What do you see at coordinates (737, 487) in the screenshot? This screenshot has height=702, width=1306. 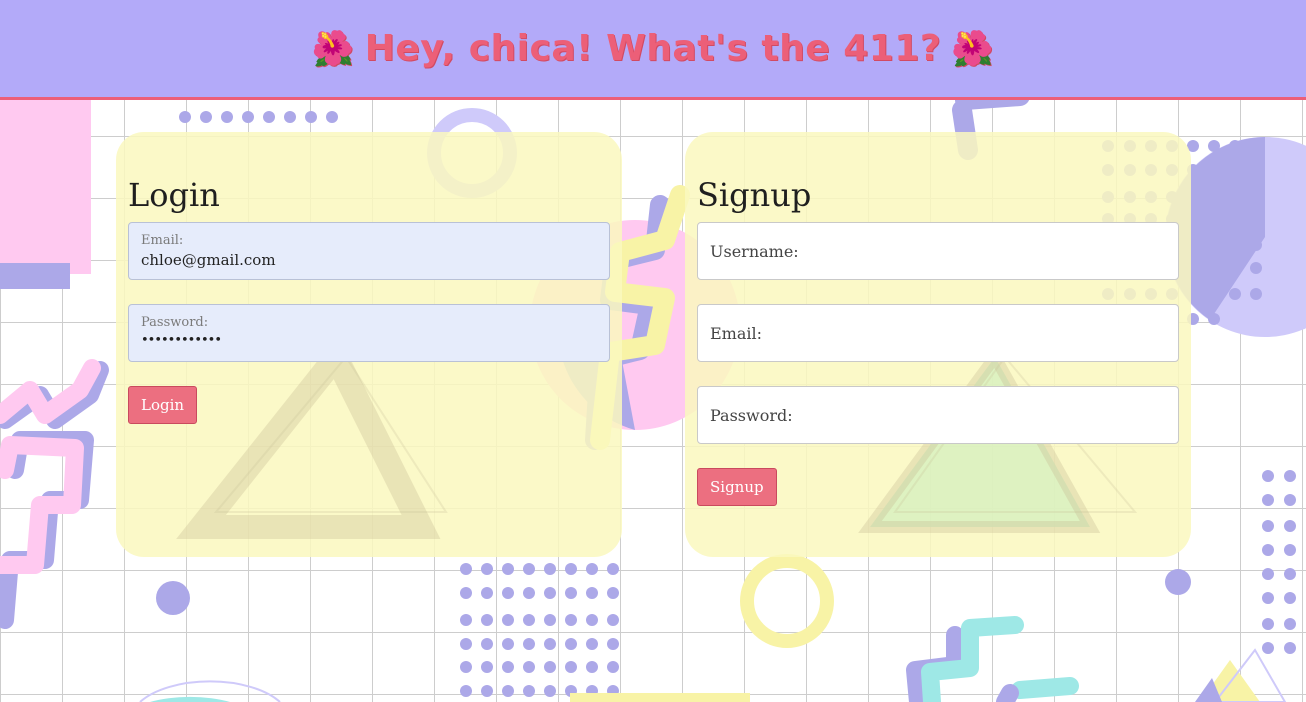 I see `signup-button: Signup` at bounding box center [737, 487].